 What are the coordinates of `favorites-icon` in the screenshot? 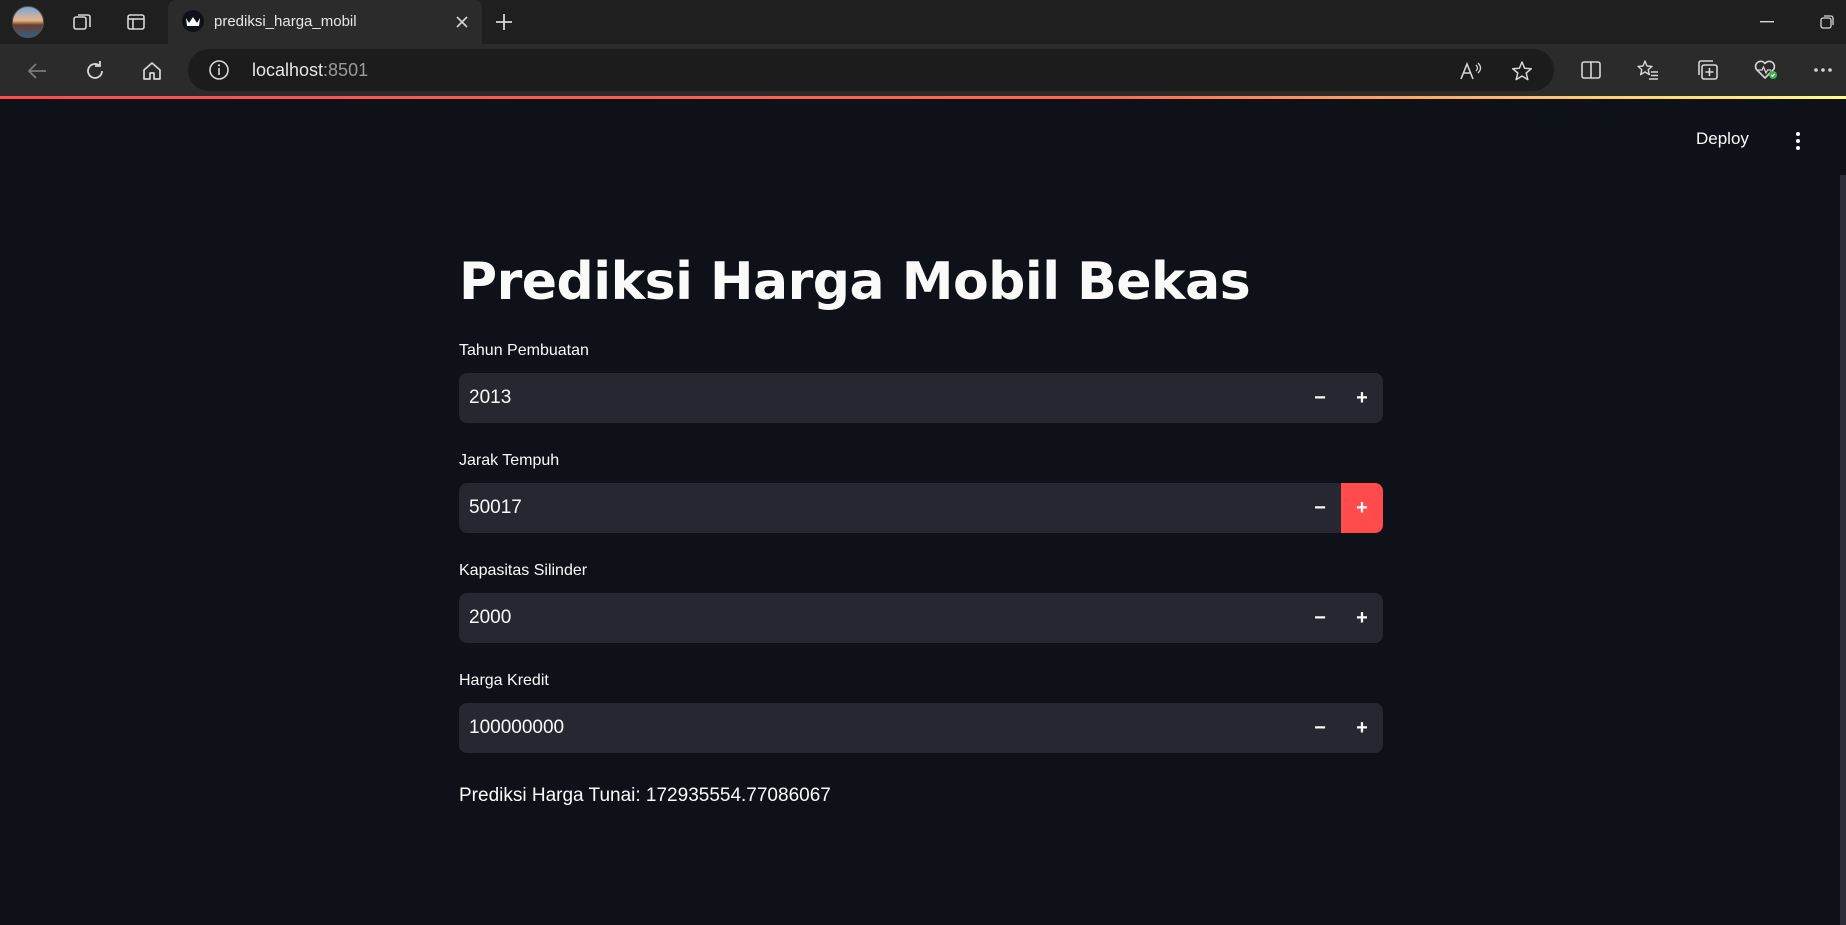 It's located at (1648, 70).